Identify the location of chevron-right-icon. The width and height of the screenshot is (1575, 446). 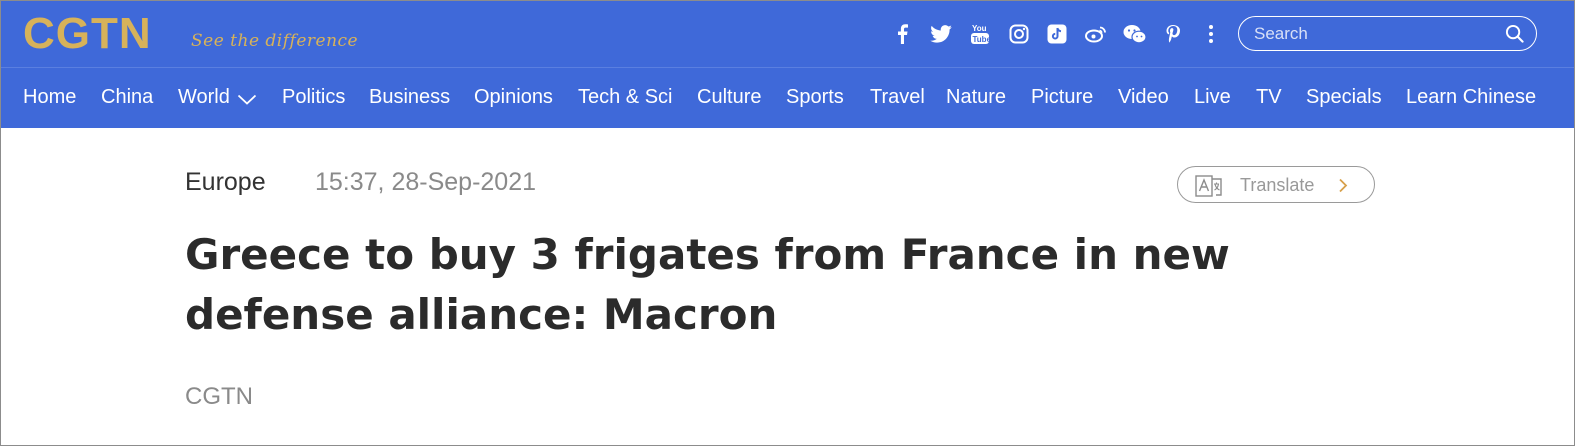
(1343, 188).